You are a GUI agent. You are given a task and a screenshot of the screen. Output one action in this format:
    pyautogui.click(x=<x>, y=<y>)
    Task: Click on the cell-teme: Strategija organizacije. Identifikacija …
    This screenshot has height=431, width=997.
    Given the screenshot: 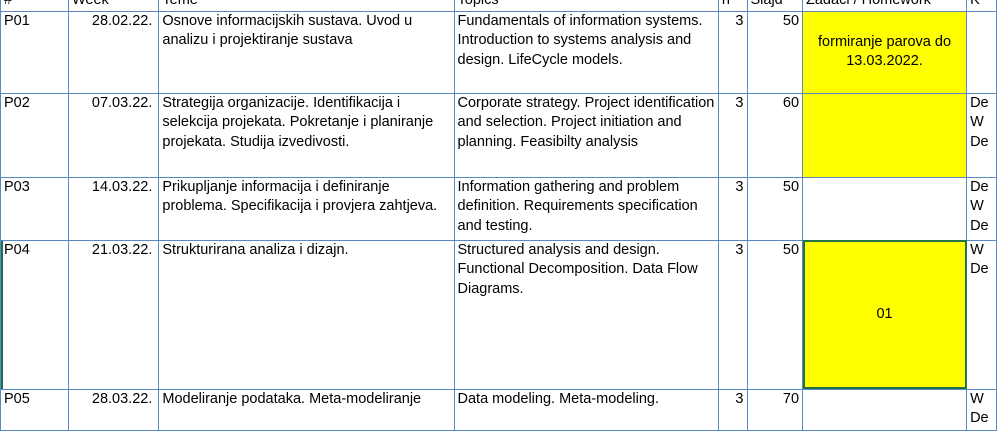 What is the action you would take?
    pyautogui.click(x=306, y=135)
    